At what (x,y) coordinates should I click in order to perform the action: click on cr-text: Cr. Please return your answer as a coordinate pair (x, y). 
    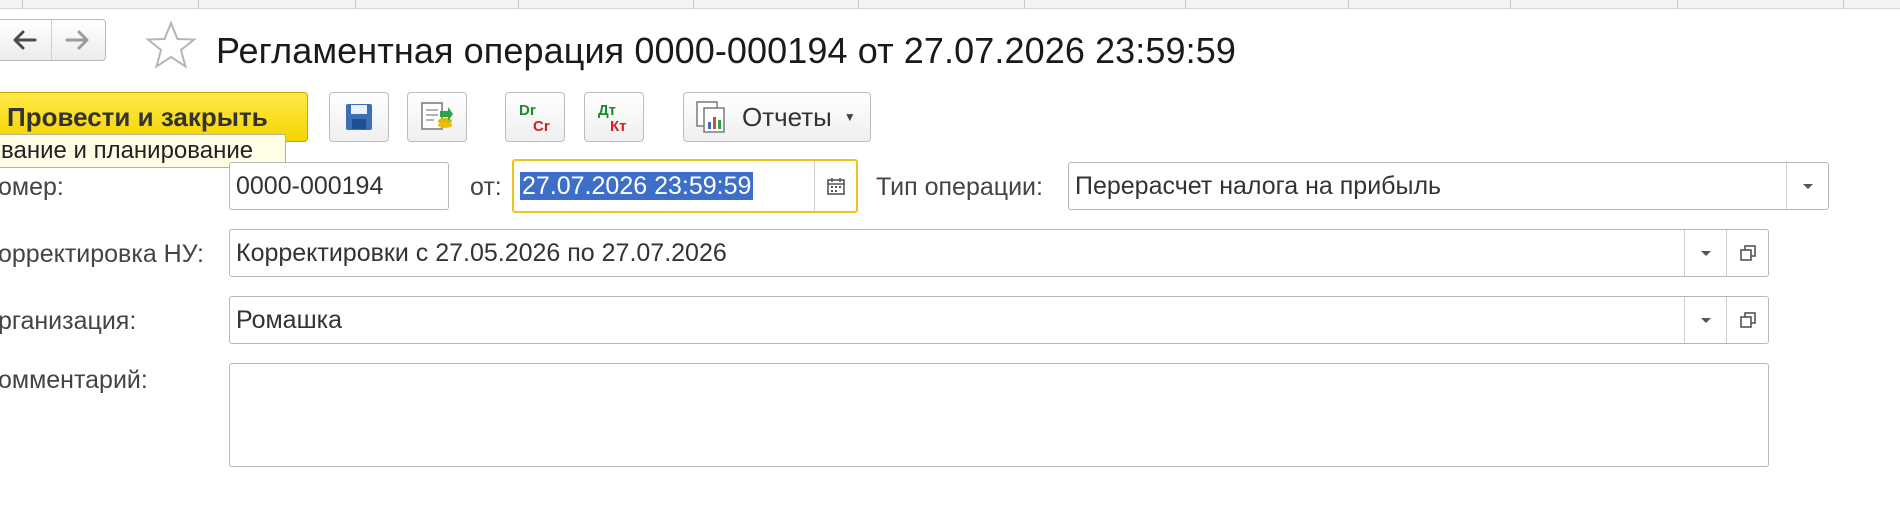
    Looking at the image, I should click on (541, 126).